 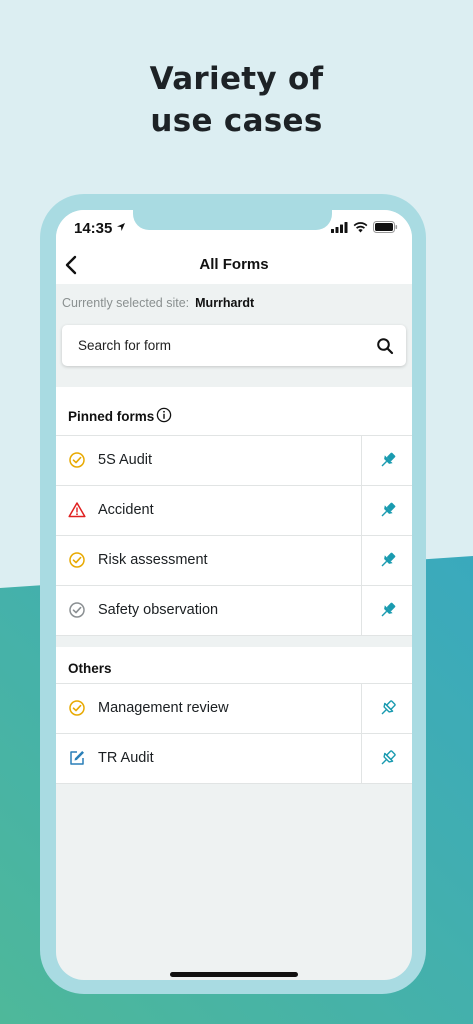 What do you see at coordinates (234, 610) in the screenshot?
I see `form-row-safety-observation: Safety observation` at bounding box center [234, 610].